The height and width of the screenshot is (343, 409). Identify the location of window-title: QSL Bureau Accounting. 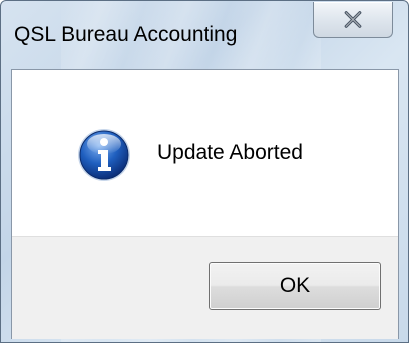
(126, 34).